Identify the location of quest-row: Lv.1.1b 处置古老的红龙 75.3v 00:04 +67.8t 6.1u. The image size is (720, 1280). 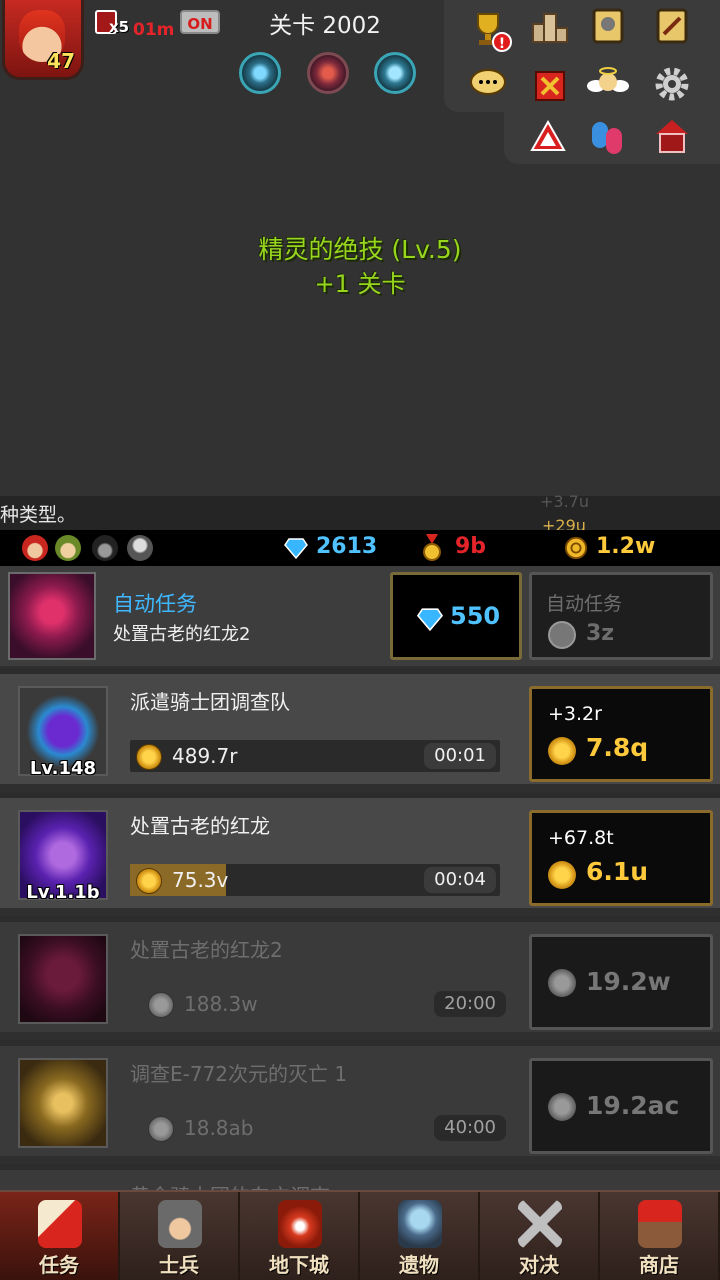
(360, 850).